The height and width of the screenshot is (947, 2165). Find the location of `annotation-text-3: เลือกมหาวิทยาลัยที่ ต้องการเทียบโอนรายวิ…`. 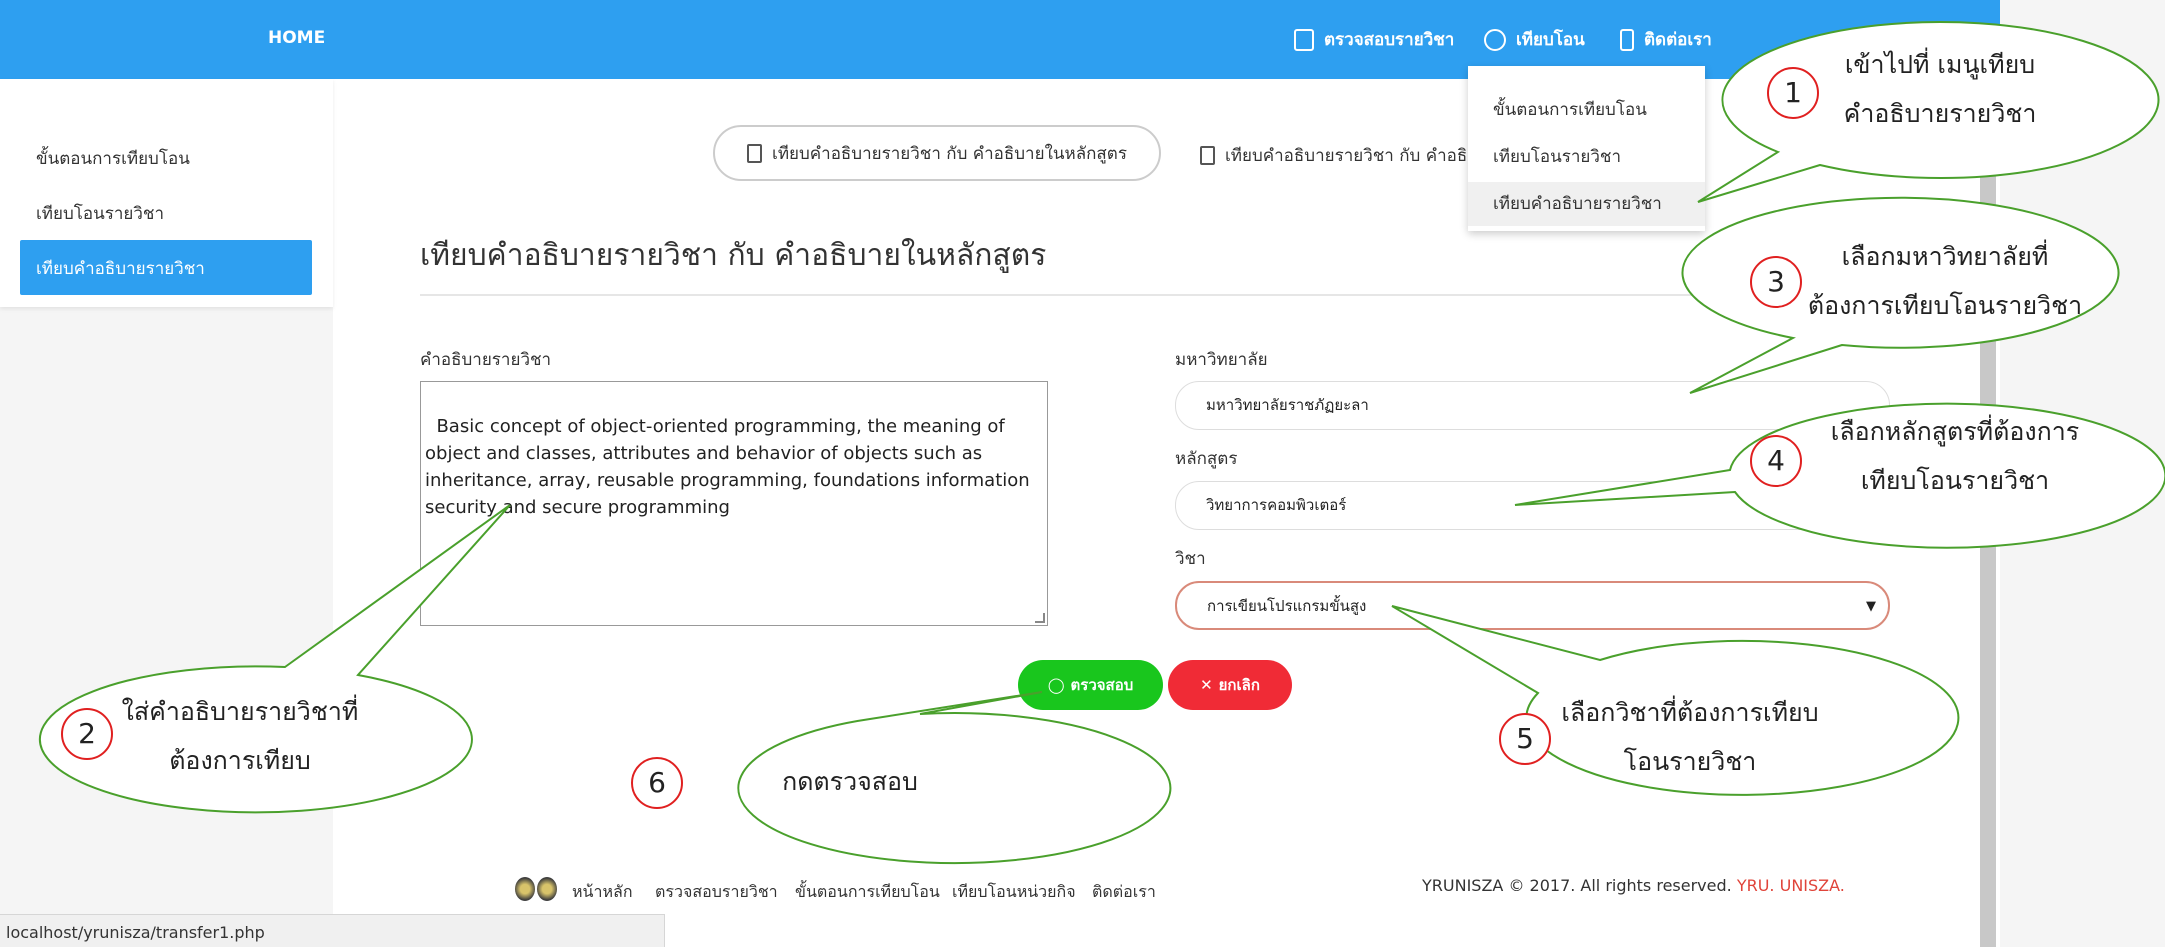

annotation-text-3: เลือกมหาวิทยาลัยที่ ต้องการเทียบโอนรายวิ… is located at coordinates (1945, 281).